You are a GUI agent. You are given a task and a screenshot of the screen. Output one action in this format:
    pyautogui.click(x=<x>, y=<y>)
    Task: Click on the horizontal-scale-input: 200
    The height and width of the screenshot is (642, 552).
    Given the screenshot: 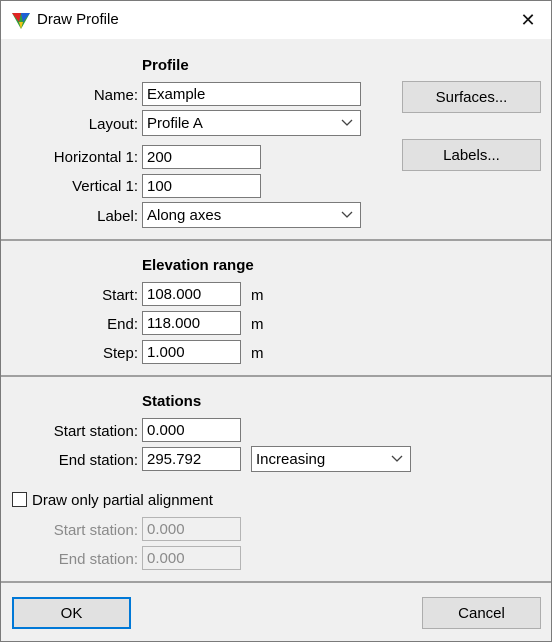 What is the action you would take?
    pyautogui.click(x=201, y=157)
    